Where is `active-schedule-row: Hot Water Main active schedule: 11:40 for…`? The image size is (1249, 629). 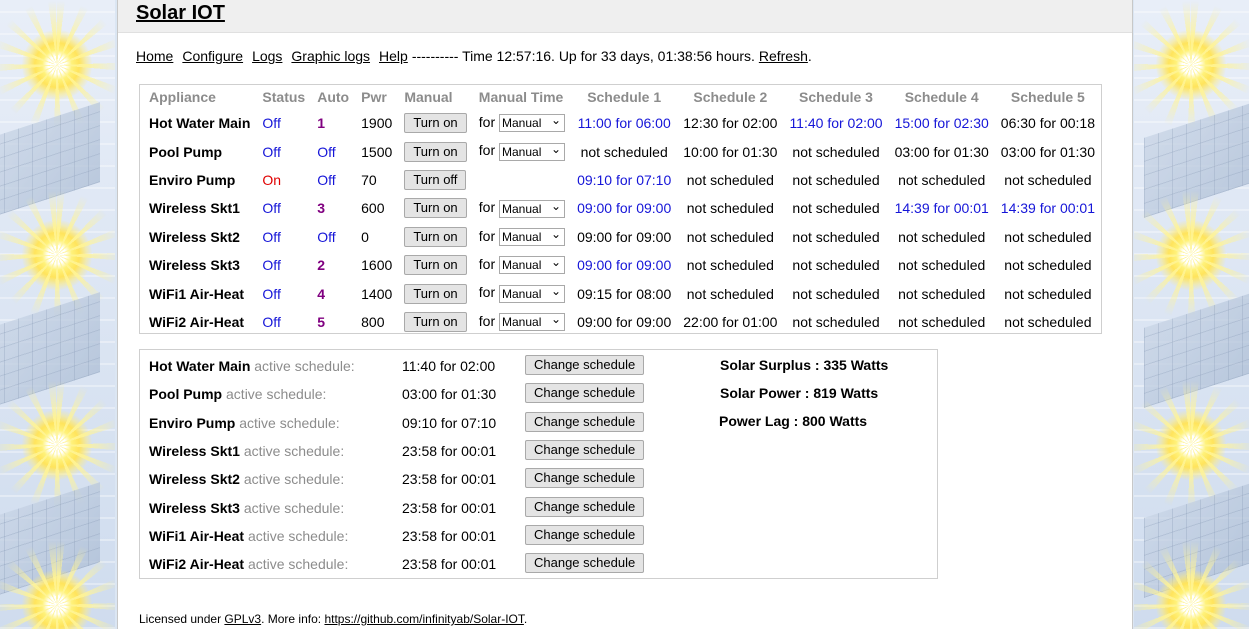
active-schedule-row: Hot Water Main active schedule: 11:40 for… is located at coordinates (397, 367).